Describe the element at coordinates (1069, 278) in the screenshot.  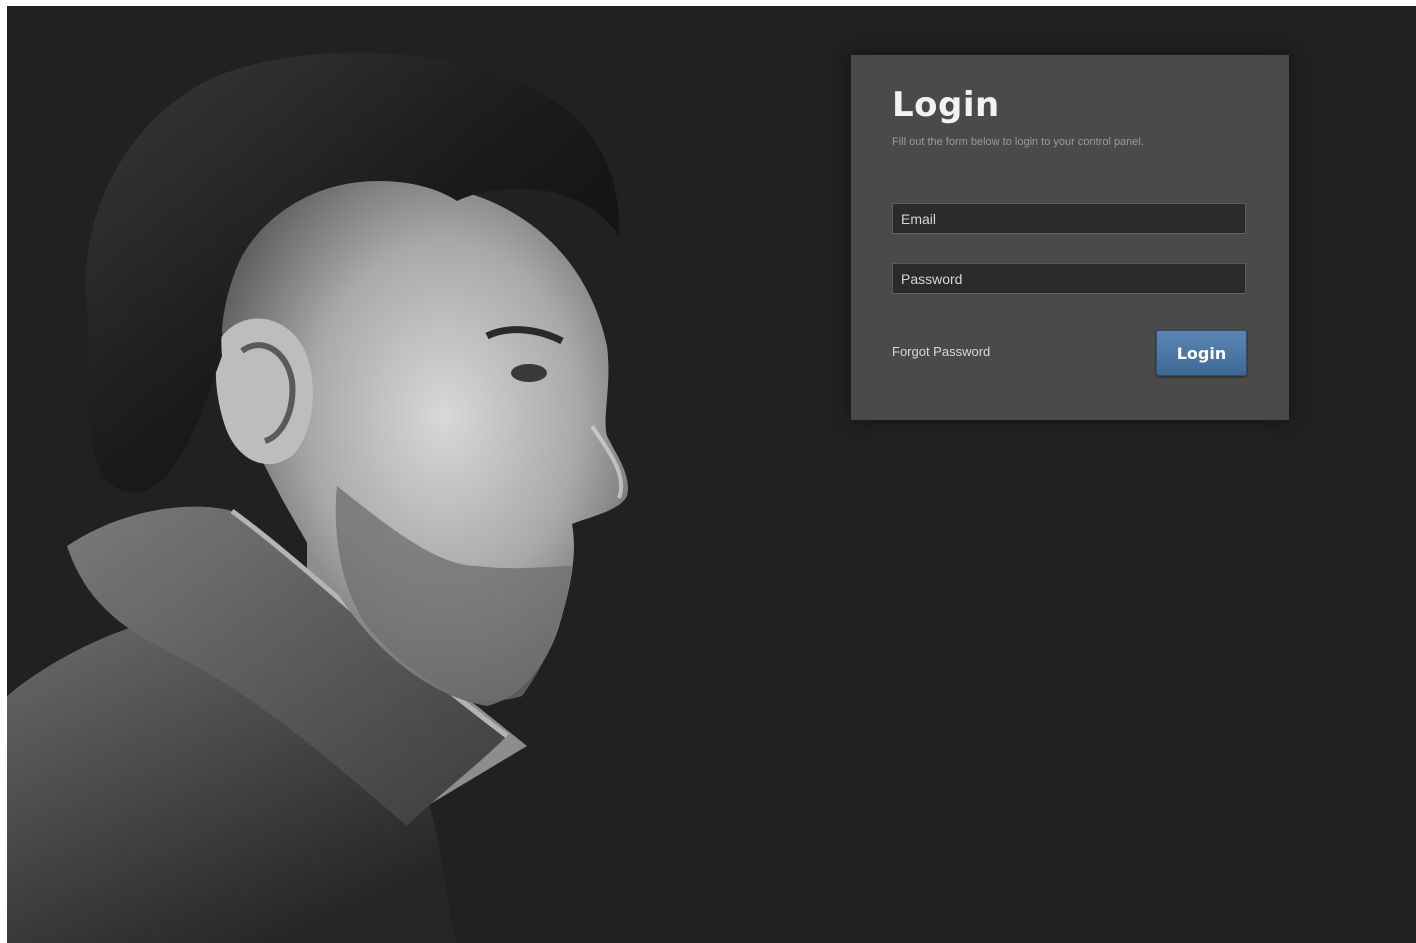
I see `password-field` at that location.